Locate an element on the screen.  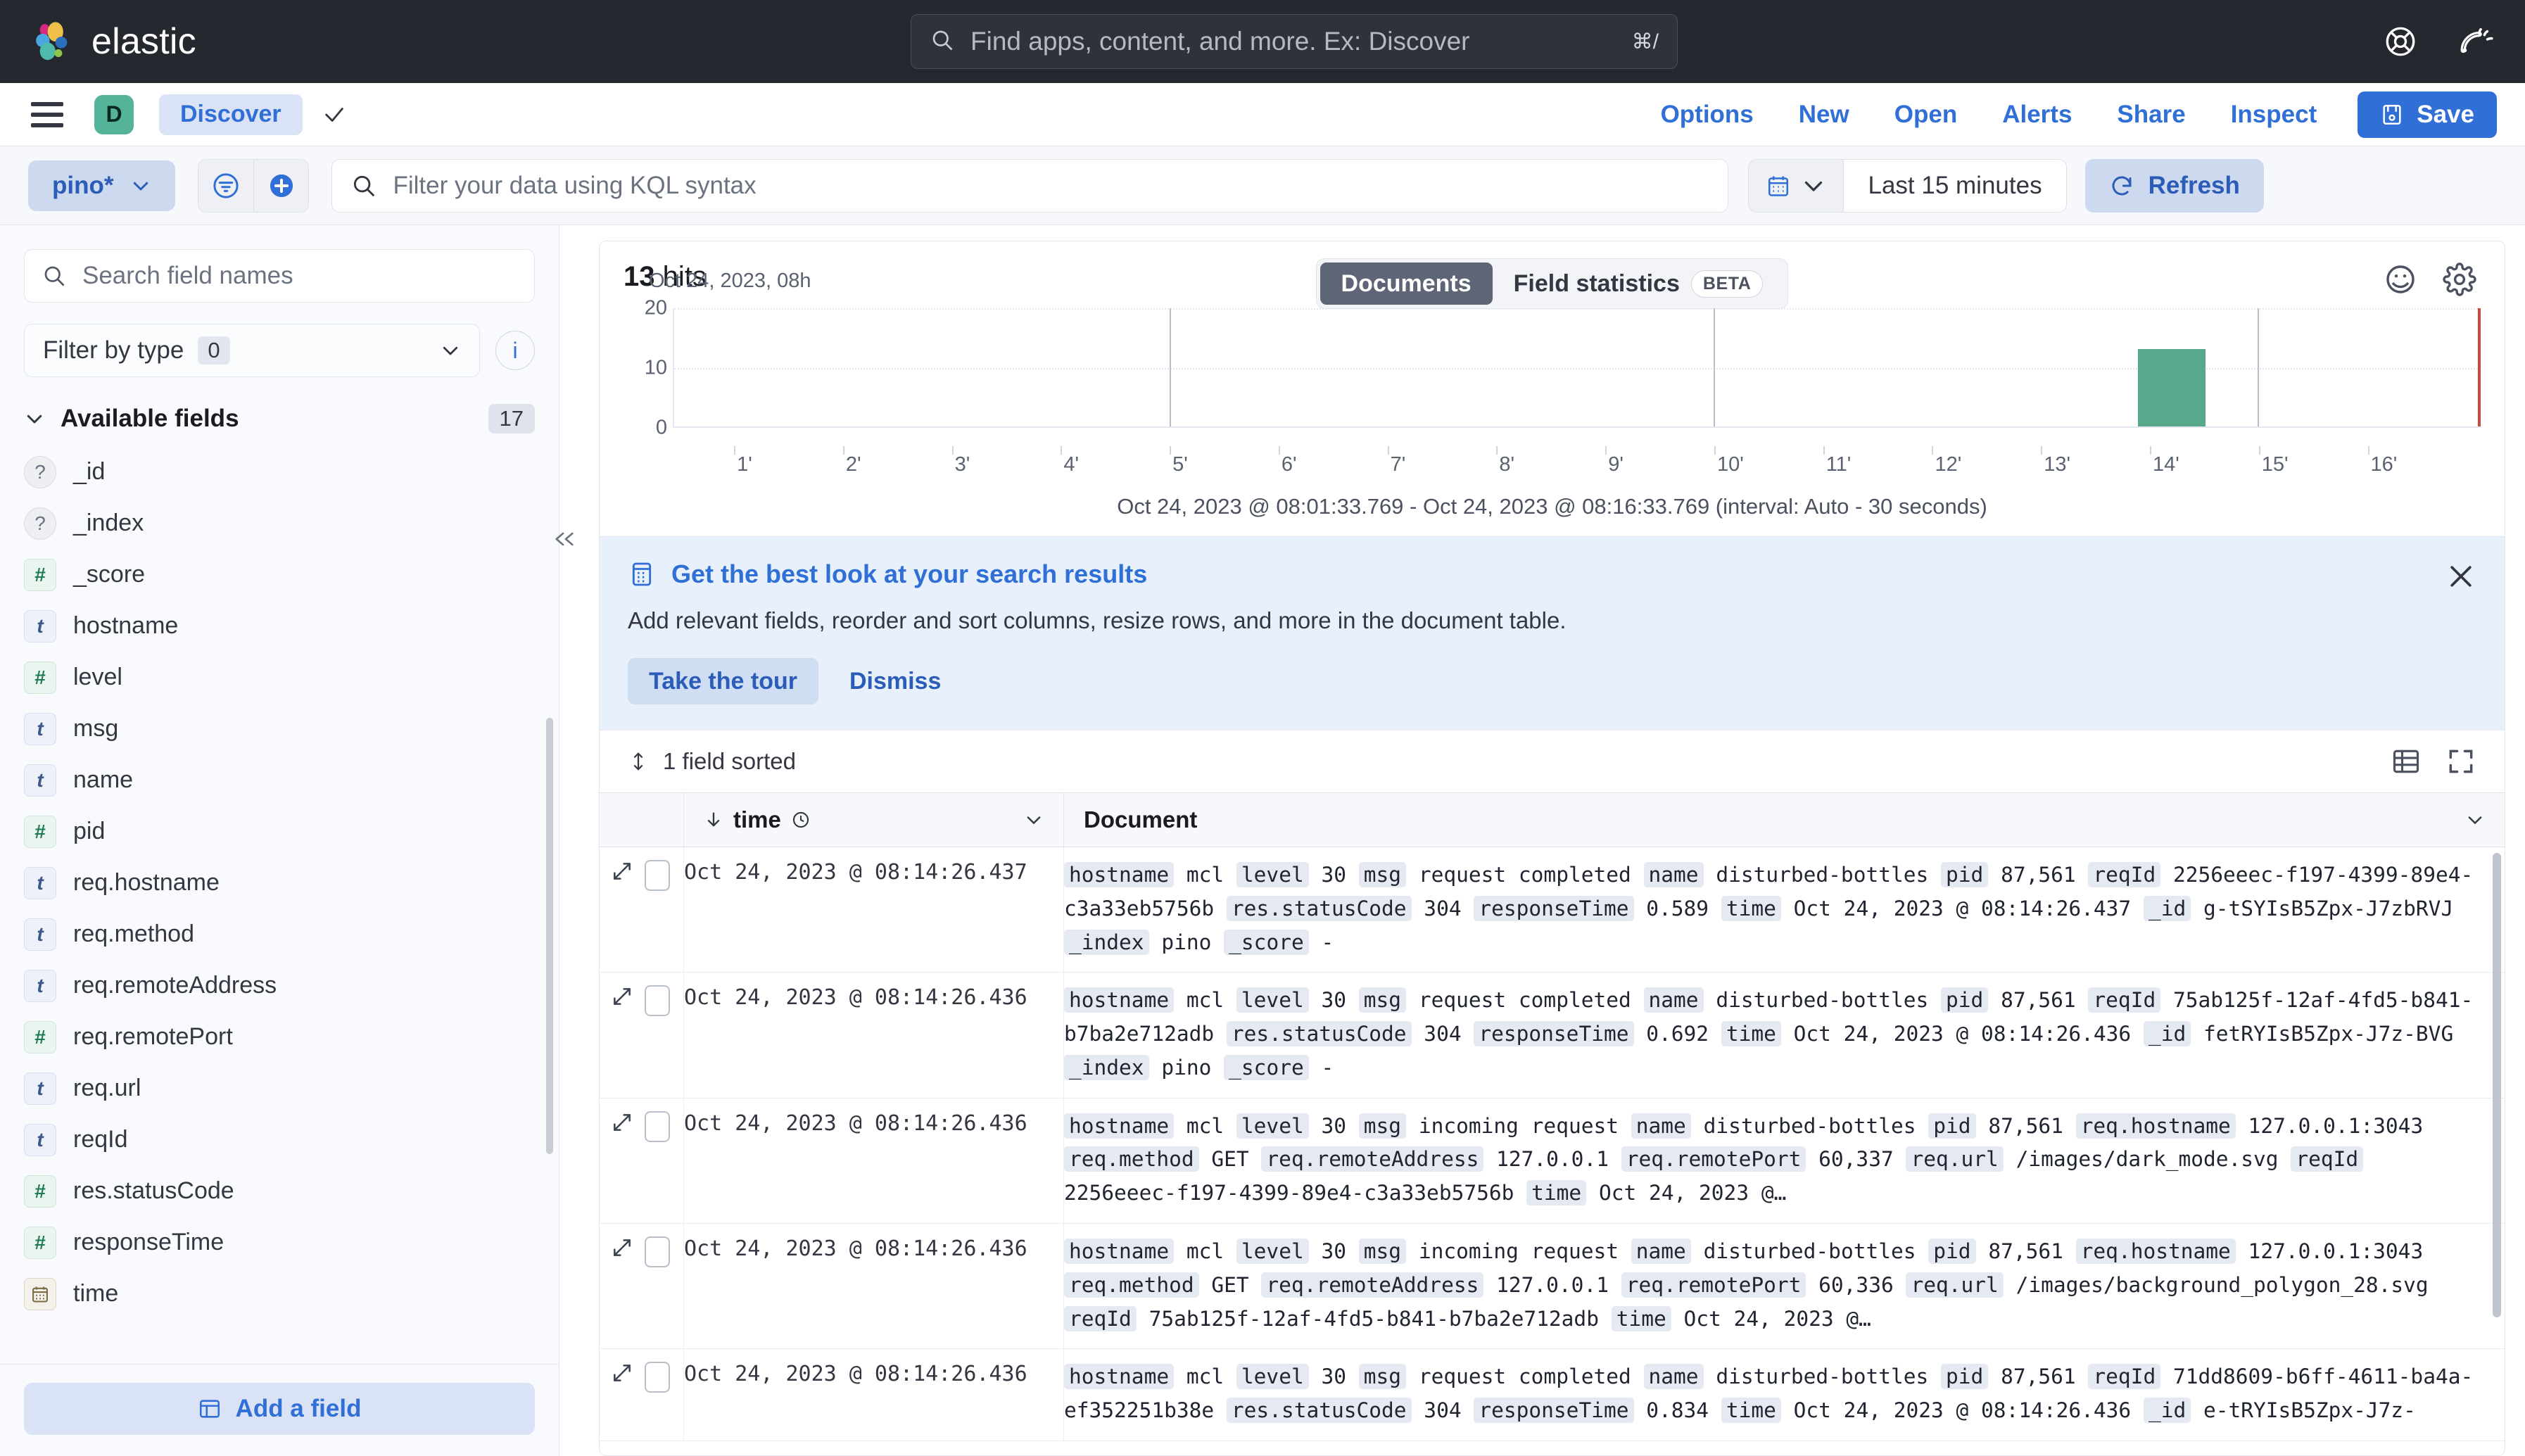
breadcrumb-discover: Discover is located at coordinates (231, 114).